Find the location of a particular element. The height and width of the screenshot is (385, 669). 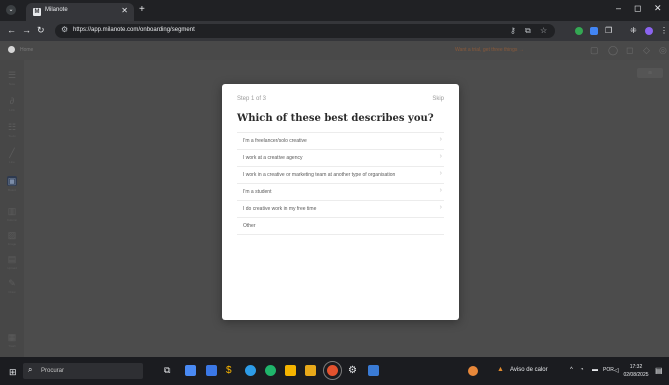

column-tool-icon: ▥ is located at coordinates (12, 211).